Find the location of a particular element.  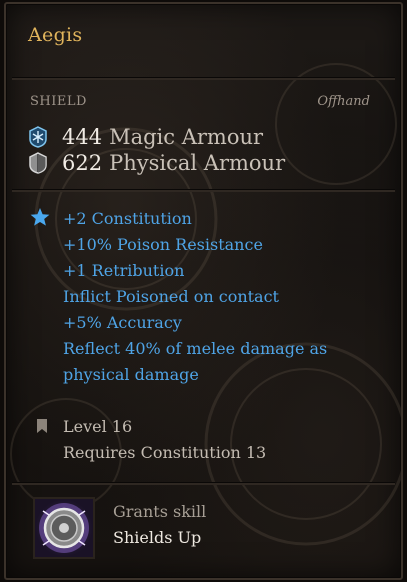

physical-armour-row: 622 Physical Armour is located at coordinates (156, 163).